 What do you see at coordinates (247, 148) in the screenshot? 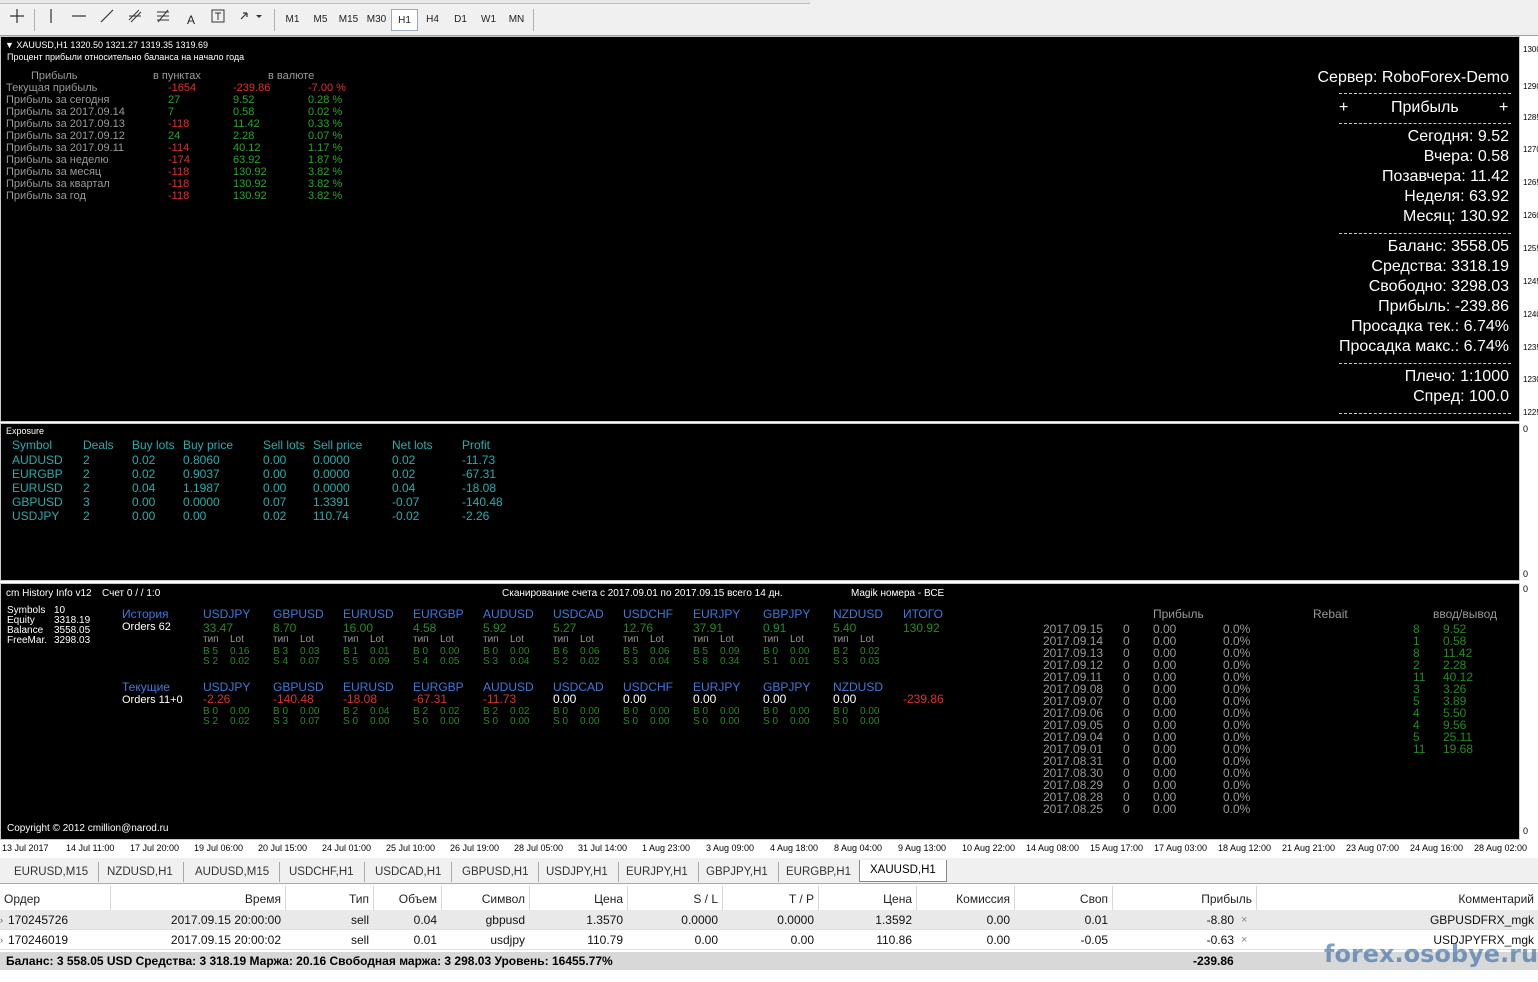
I see `profit-row-money: 40.12` at bounding box center [247, 148].